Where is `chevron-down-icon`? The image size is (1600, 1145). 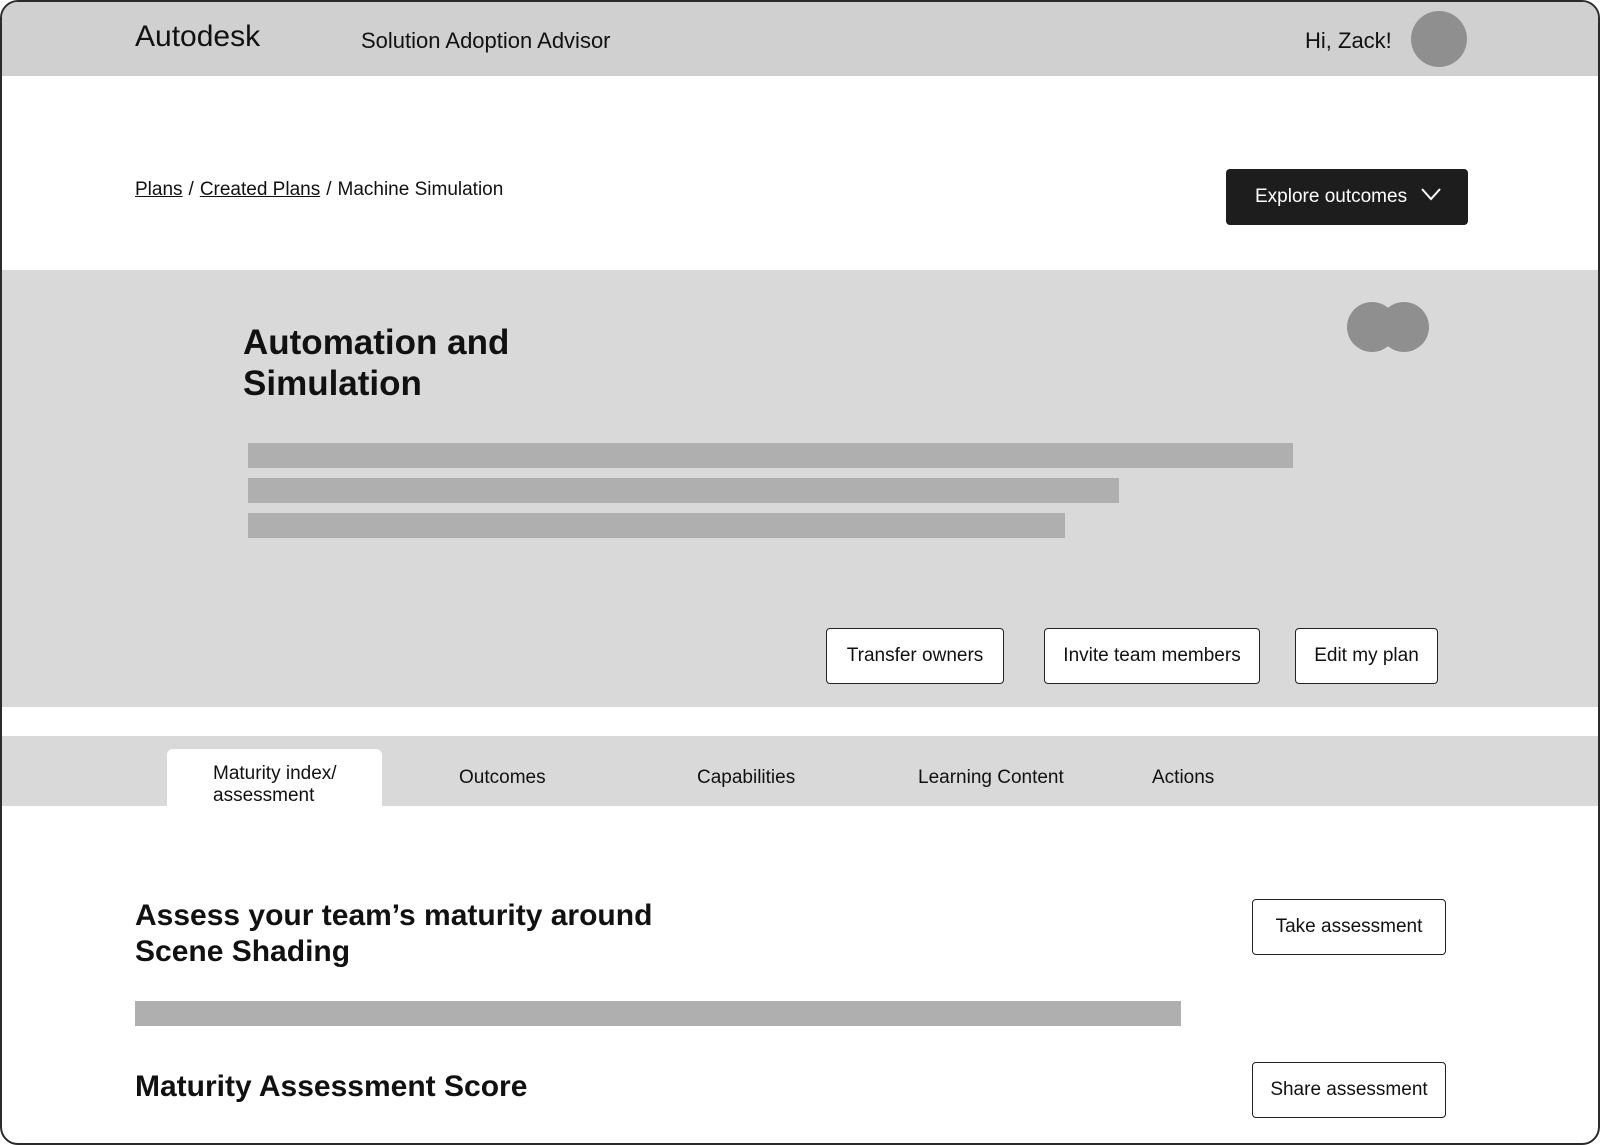 chevron-down-icon is located at coordinates (1431, 194).